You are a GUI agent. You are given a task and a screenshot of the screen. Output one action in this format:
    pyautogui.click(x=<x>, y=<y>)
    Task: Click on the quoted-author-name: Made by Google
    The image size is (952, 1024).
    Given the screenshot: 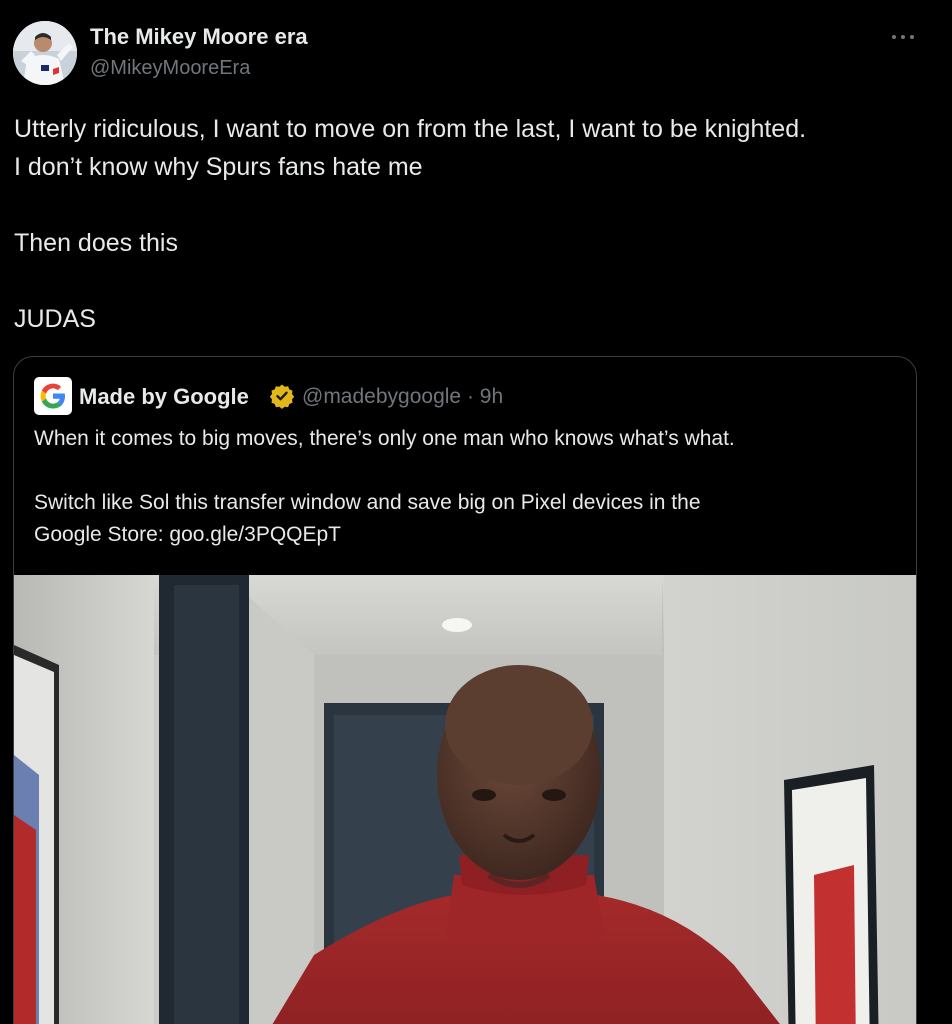 What is the action you would take?
    pyautogui.click(x=164, y=397)
    